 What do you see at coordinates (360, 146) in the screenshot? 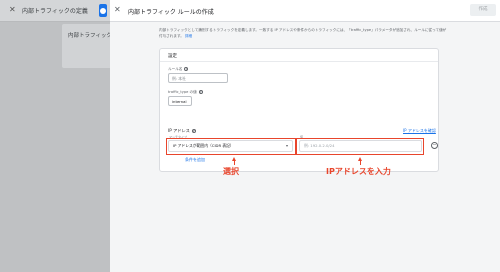
I see `ip-input-highlight-box` at bounding box center [360, 146].